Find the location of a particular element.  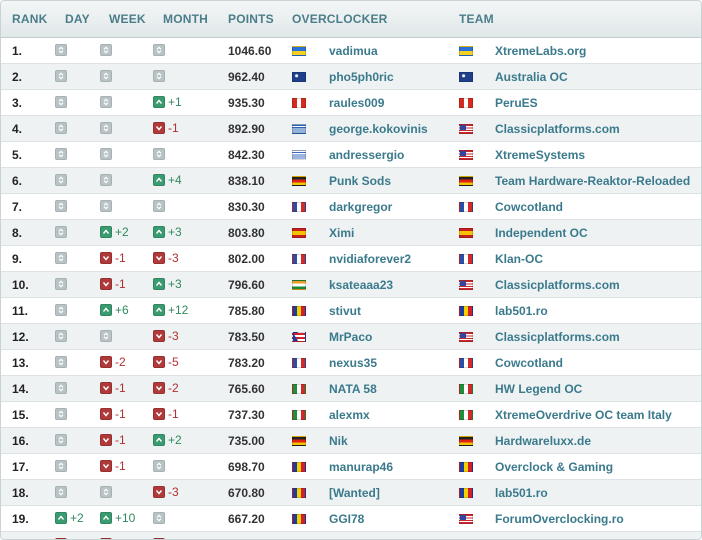

month-change-value: +3 is located at coordinates (175, 232).